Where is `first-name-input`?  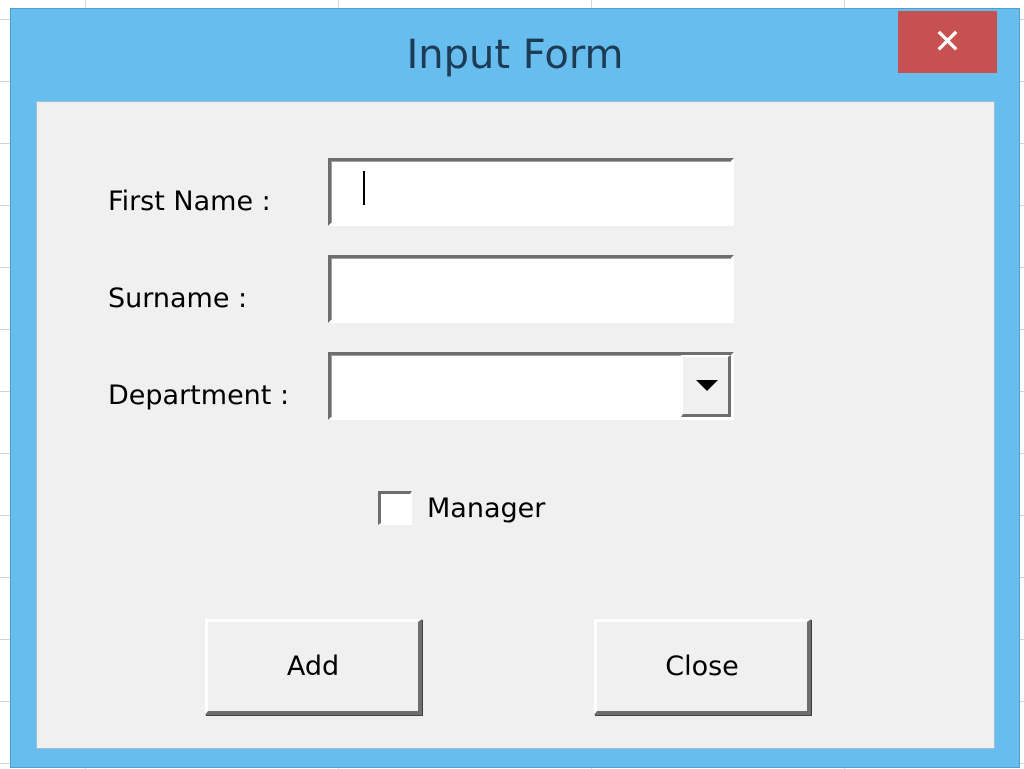 first-name-input is located at coordinates (531, 192).